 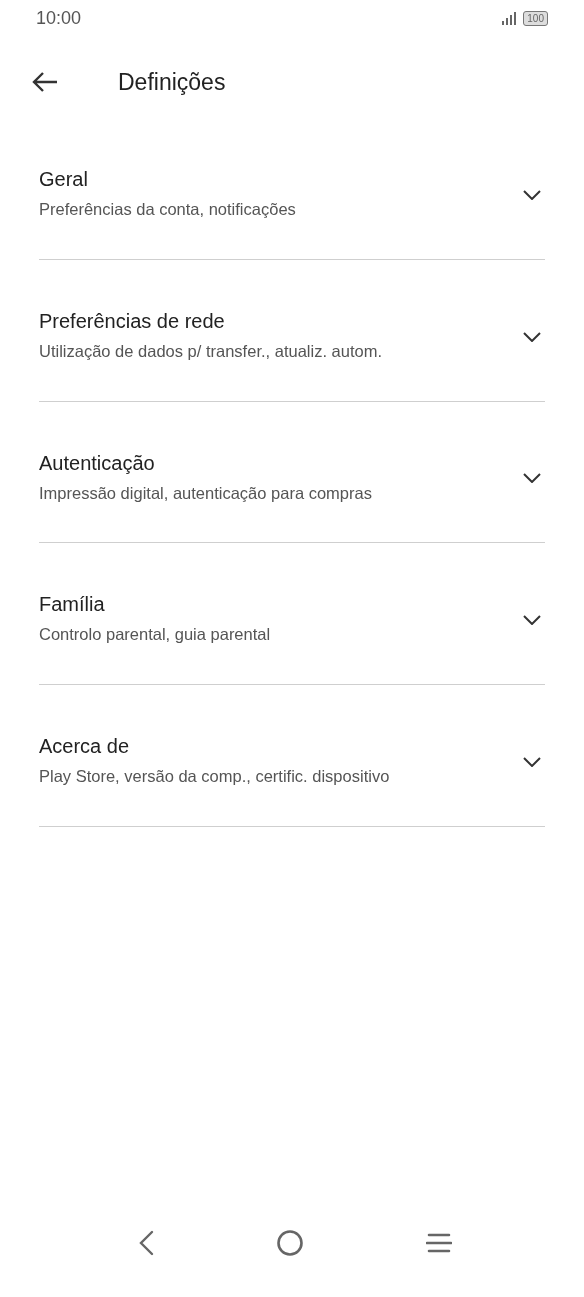 What do you see at coordinates (64, 179) in the screenshot?
I see `section-title: Geral` at bounding box center [64, 179].